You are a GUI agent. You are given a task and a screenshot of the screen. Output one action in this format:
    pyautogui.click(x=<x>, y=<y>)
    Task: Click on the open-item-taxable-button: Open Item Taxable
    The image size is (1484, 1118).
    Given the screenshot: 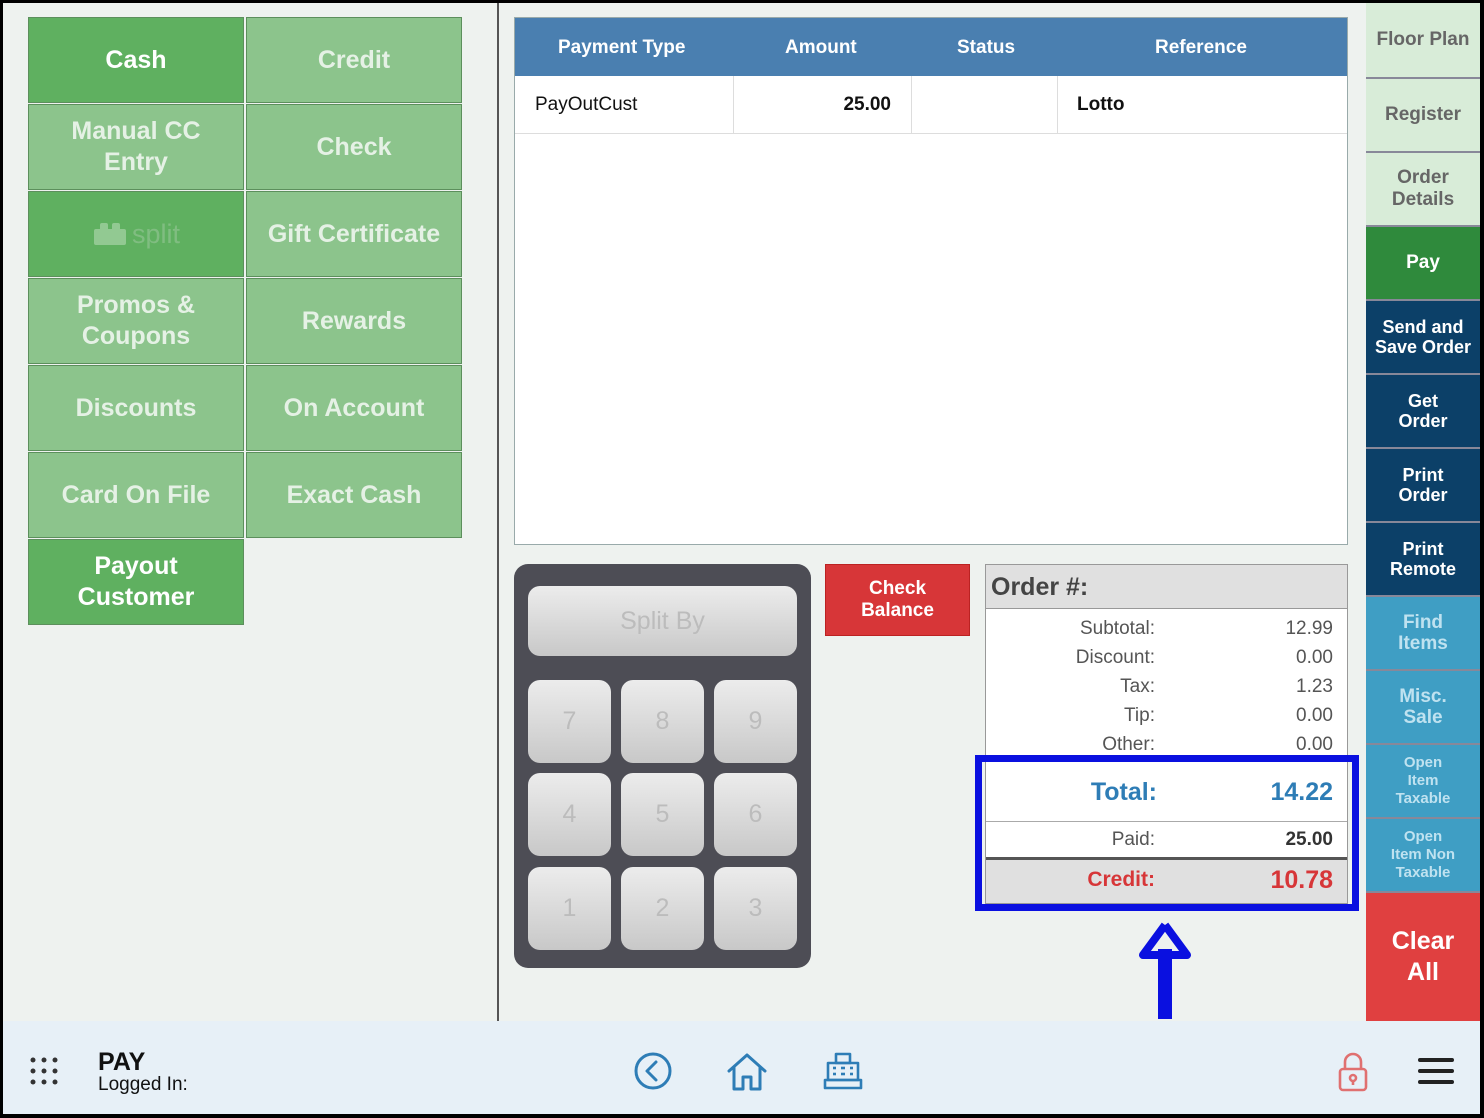 What is the action you would take?
    pyautogui.click(x=1423, y=782)
    